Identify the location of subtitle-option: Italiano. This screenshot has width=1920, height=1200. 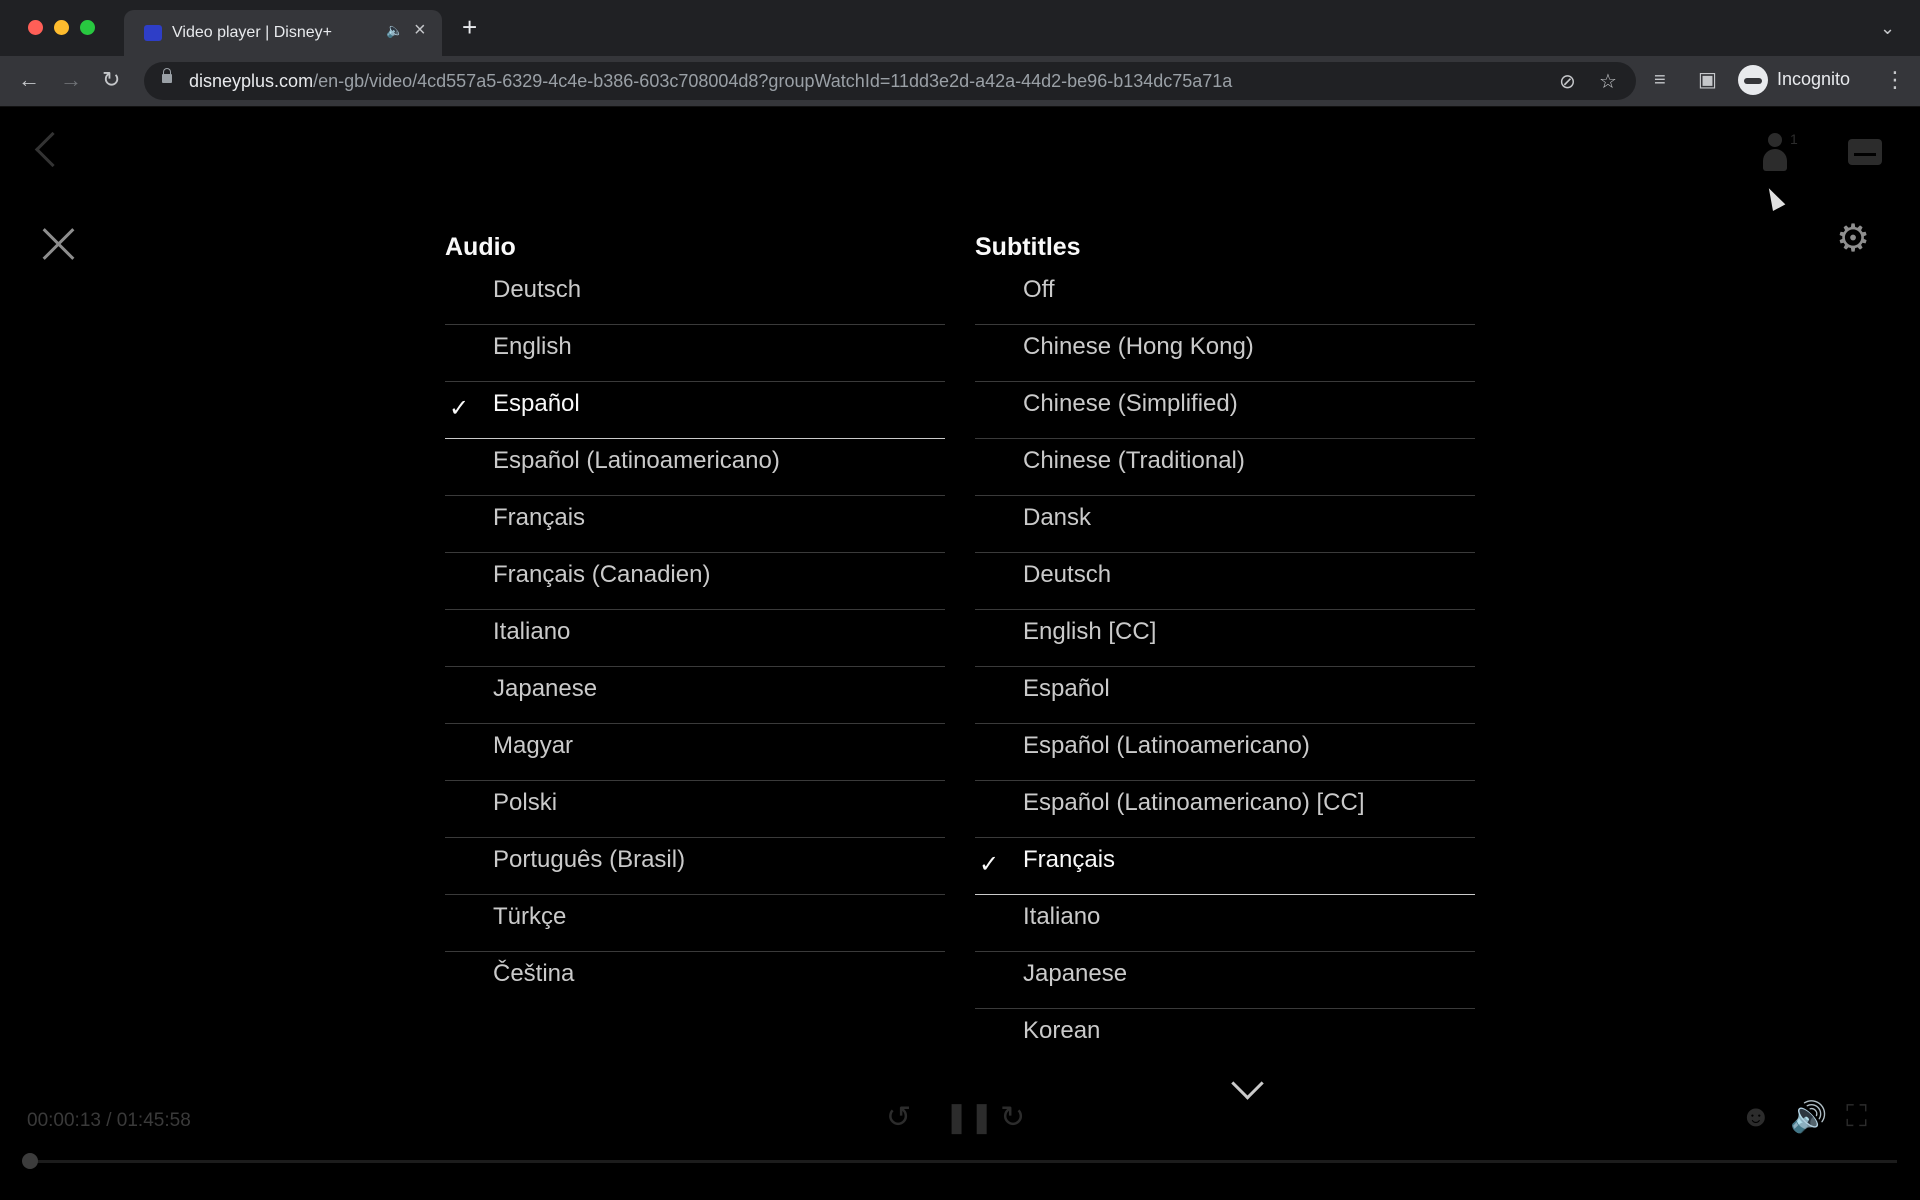
(1225, 923).